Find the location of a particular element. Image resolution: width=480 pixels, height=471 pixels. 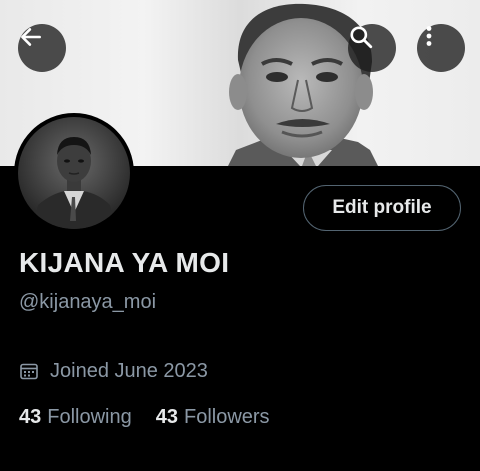

followers-label: Followers is located at coordinates (226, 417).